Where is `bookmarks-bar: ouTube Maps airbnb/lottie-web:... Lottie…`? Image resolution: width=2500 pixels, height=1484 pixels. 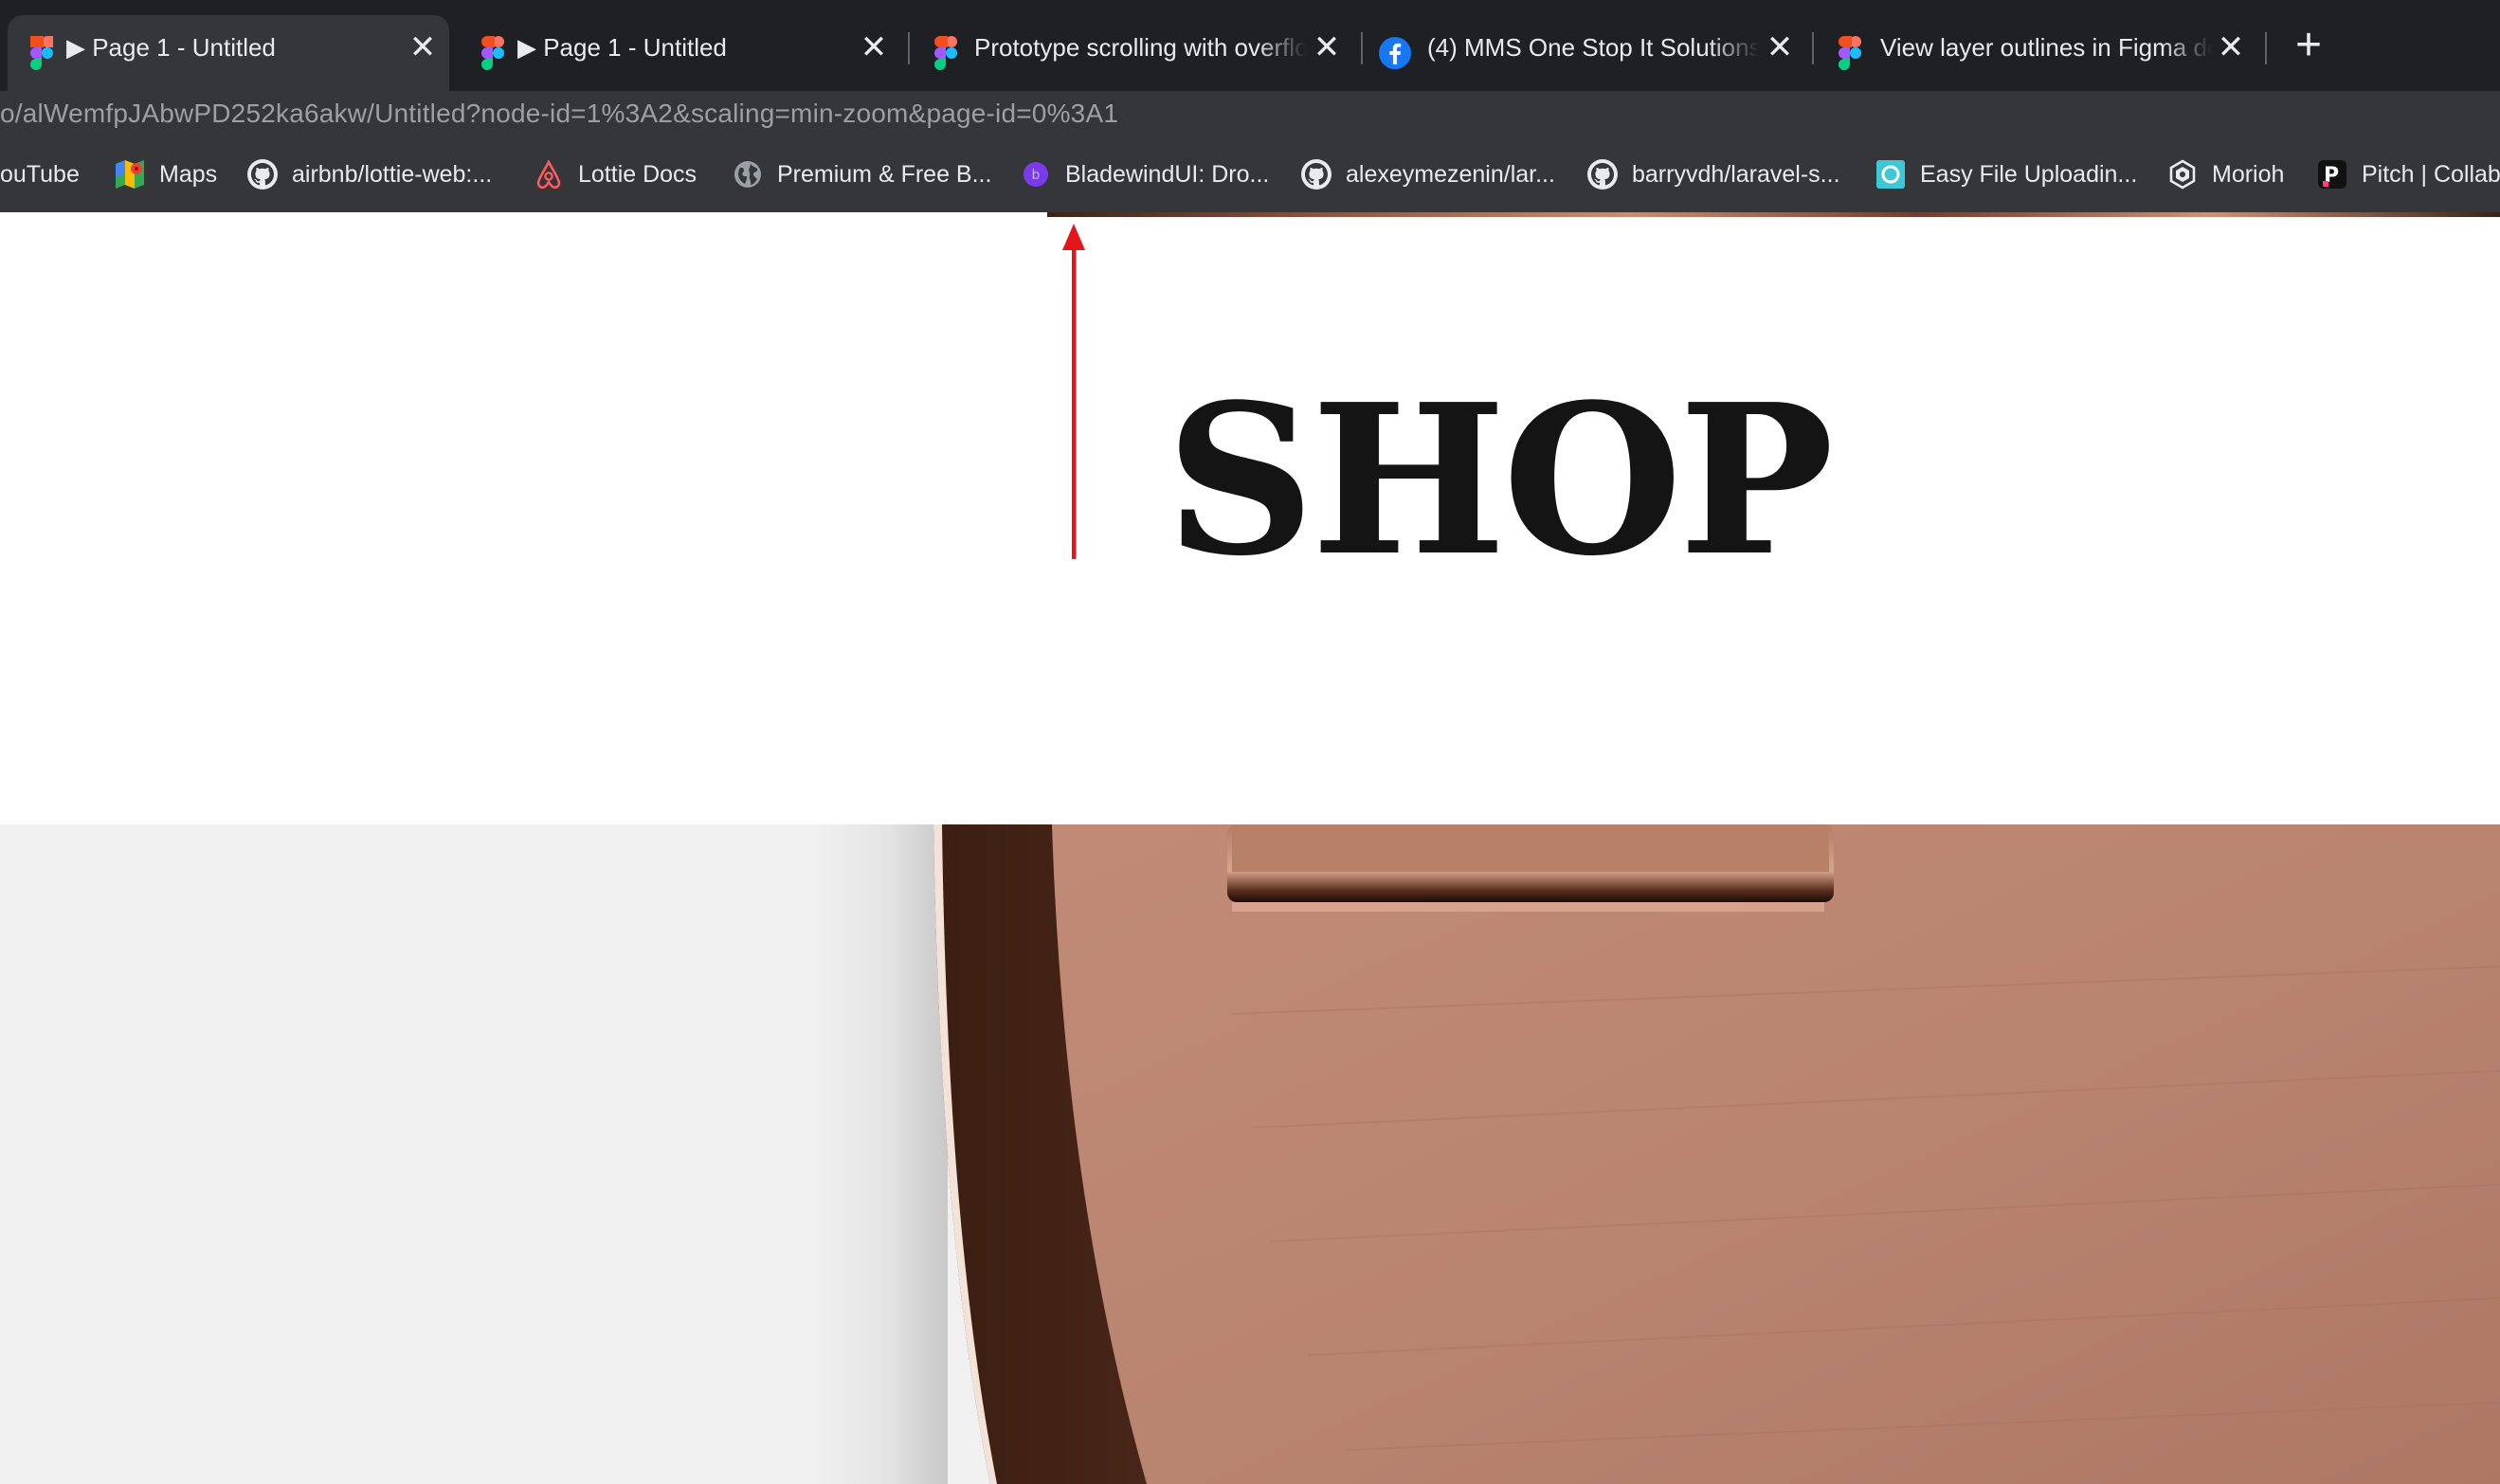
bookmarks-bar: ouTube Maps airbnb/lottie-web:... Lottie… is located at coordinates (1250, 174).